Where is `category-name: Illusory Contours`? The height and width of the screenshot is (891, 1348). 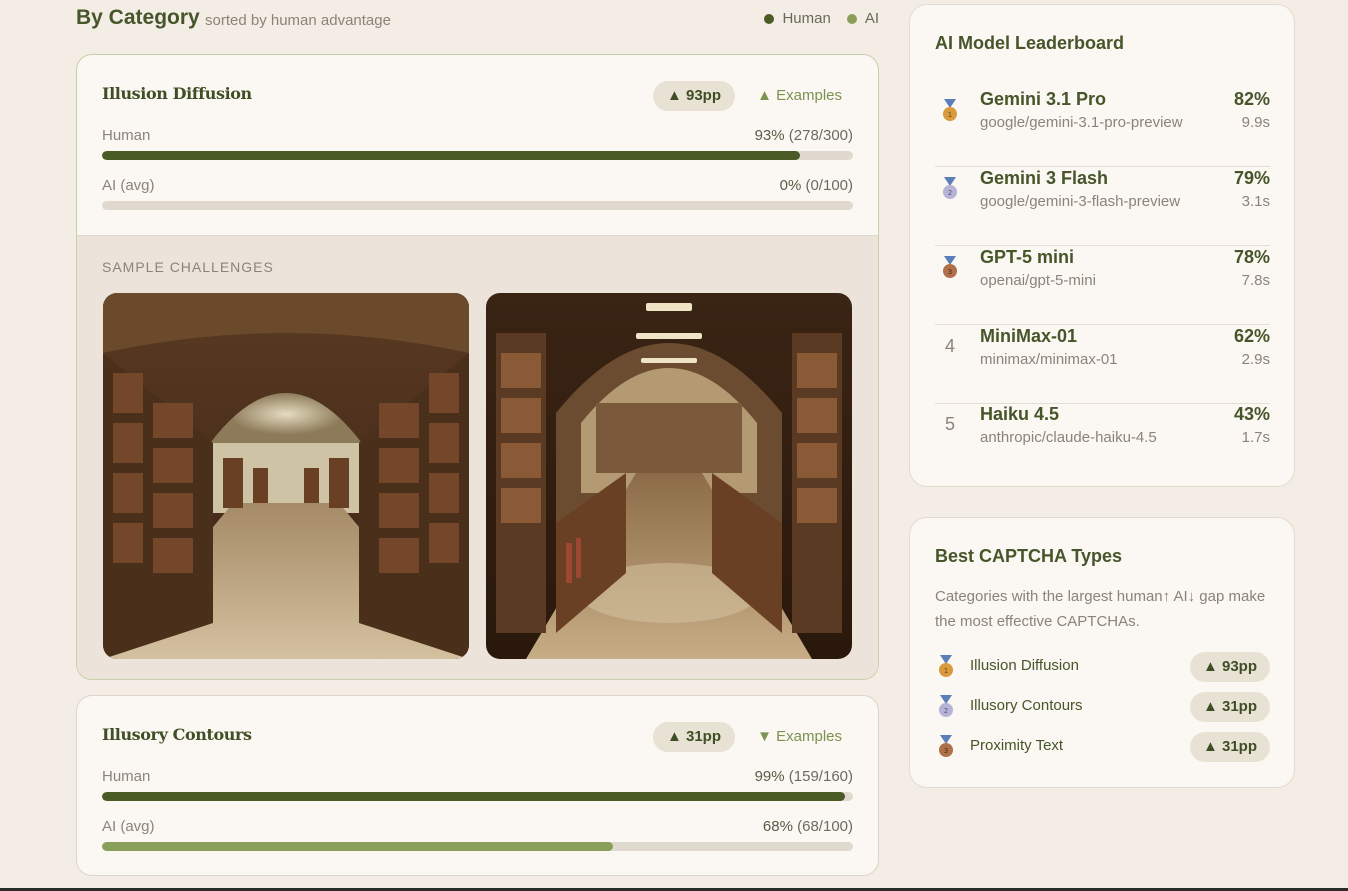
category-name: Illusory Contours is located at coordinates (177, 734).